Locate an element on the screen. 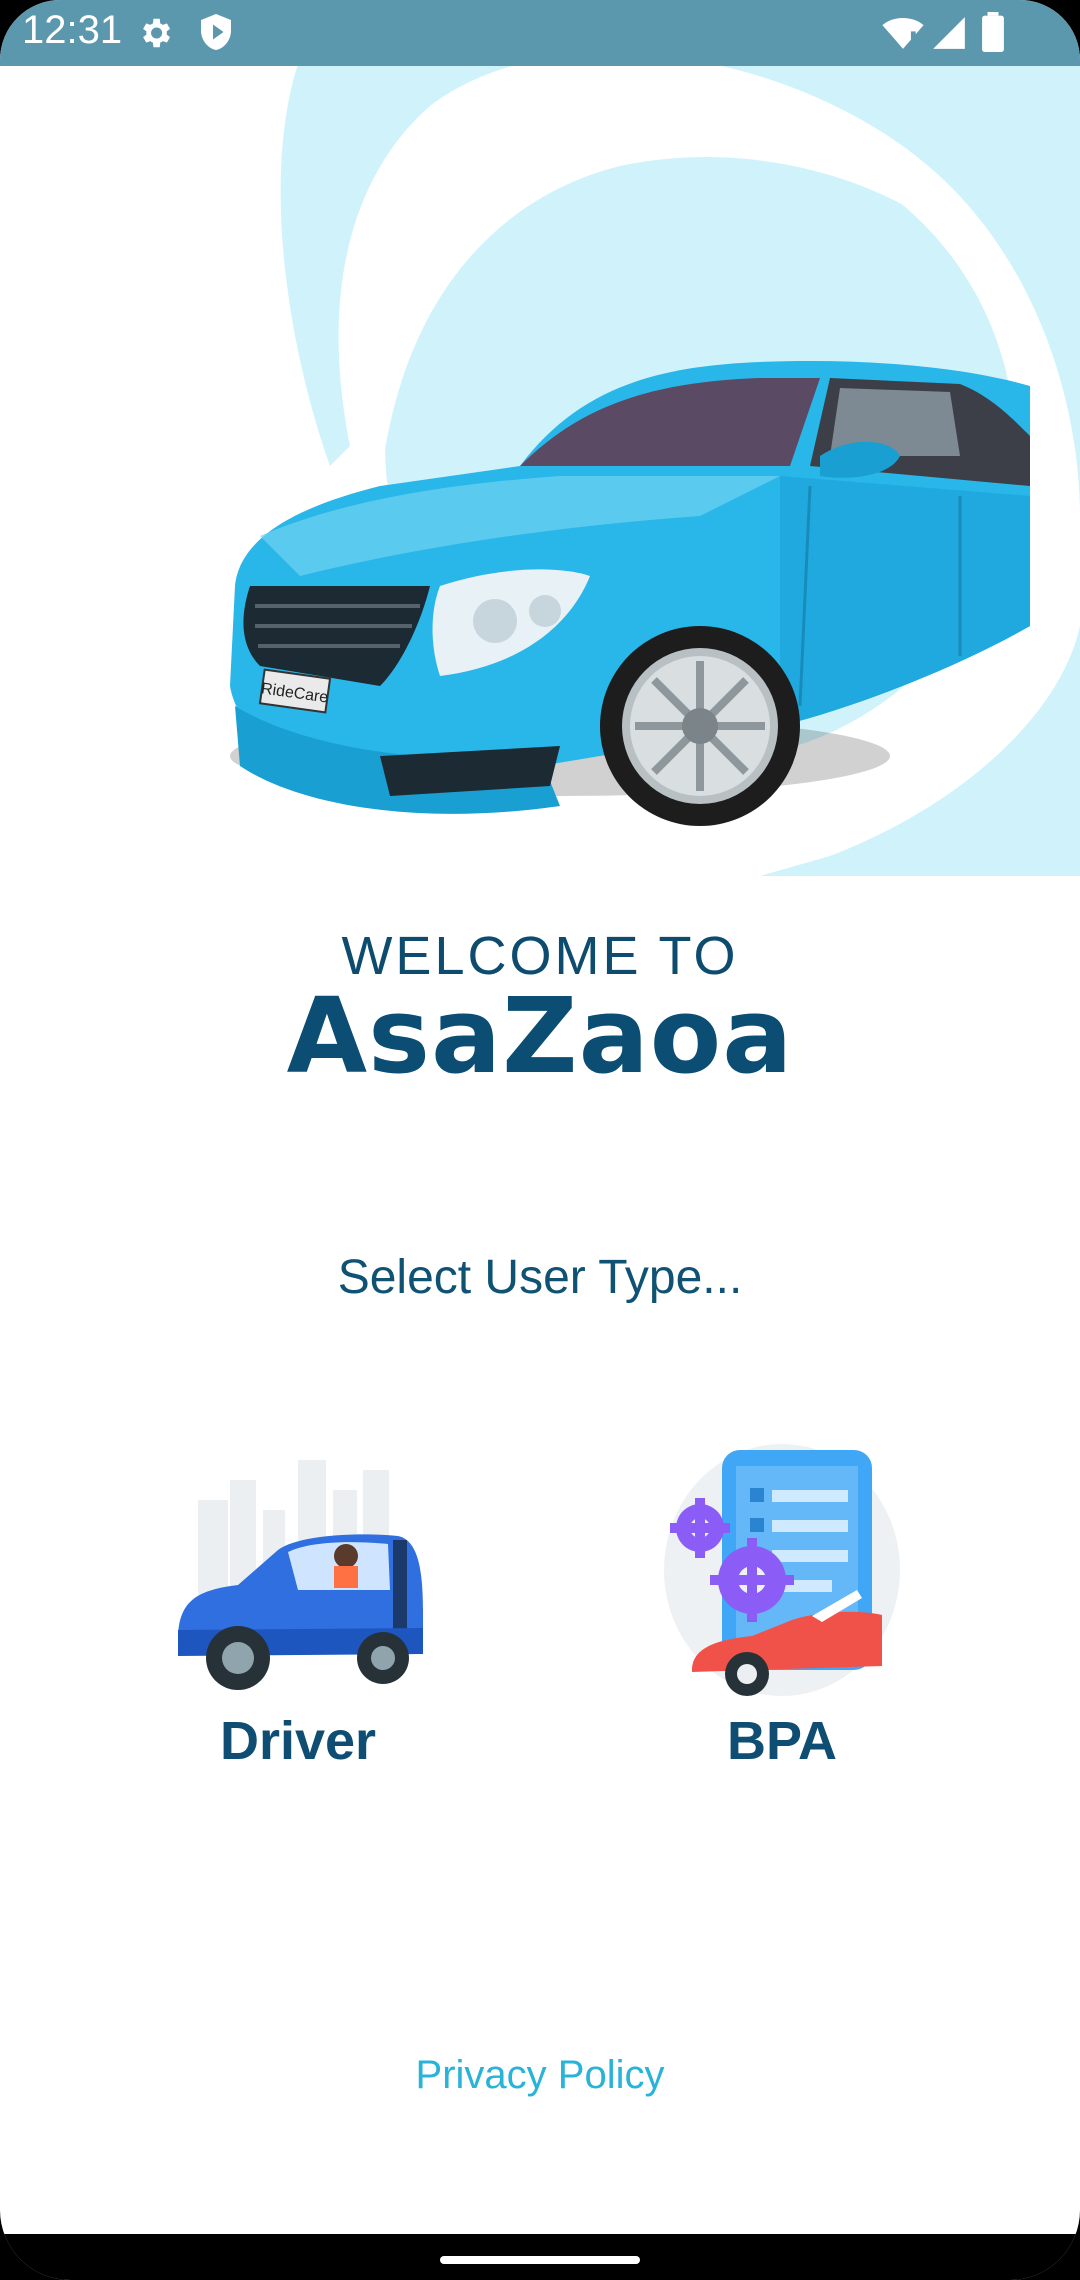 This screenshot has height=2280, width=1080. app-brand-name: AsaZaoa is located at coordinates (540, 1036).